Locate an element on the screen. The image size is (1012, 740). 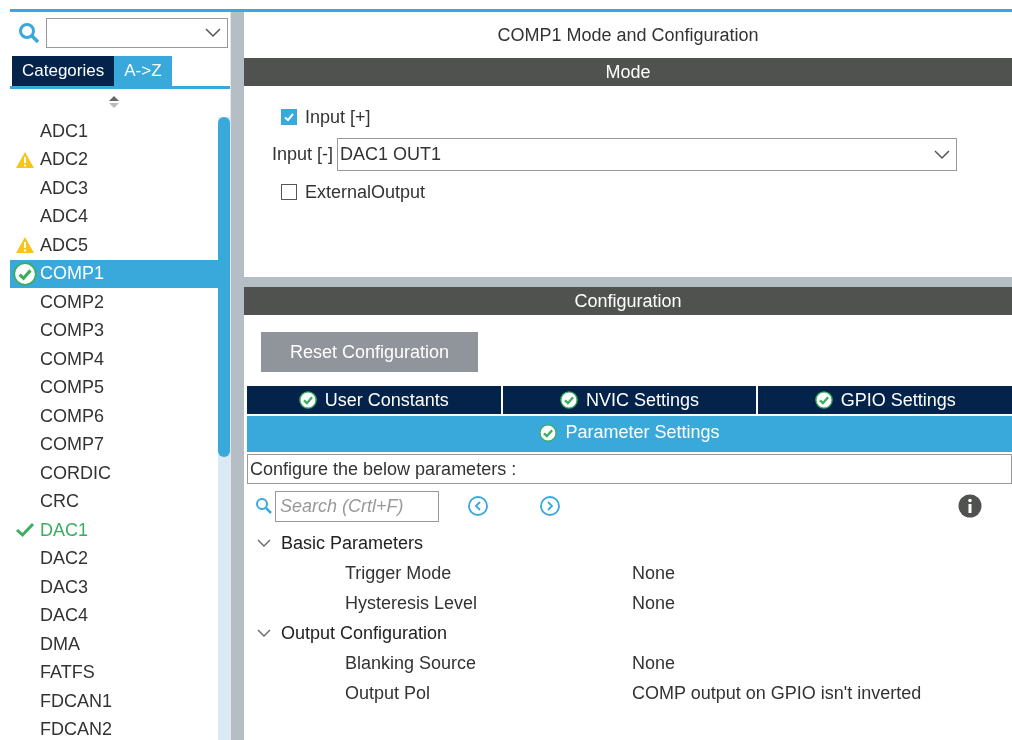
panel-title: COMP1 Mode and Configuration is located at coordinates (628, 35).